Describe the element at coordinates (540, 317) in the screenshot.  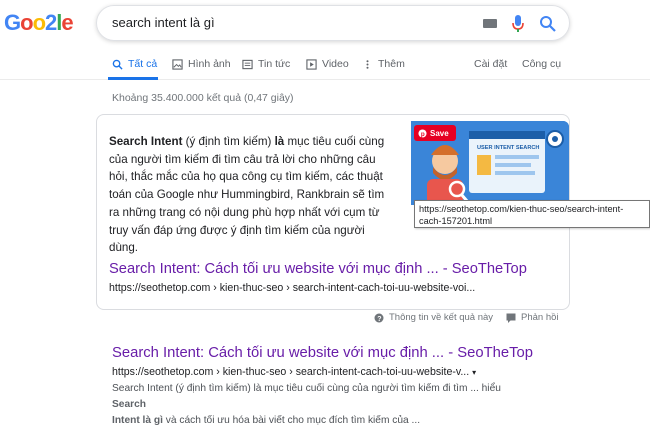
I see `feedback-label: Phản hồi` at that location.